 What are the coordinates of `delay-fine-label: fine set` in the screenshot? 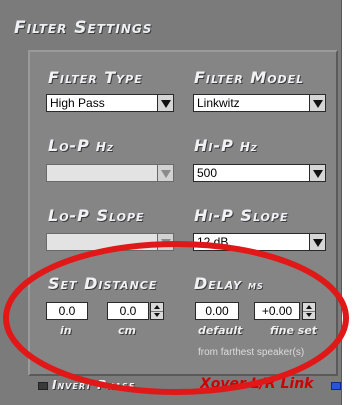 It's located at (294, 330).